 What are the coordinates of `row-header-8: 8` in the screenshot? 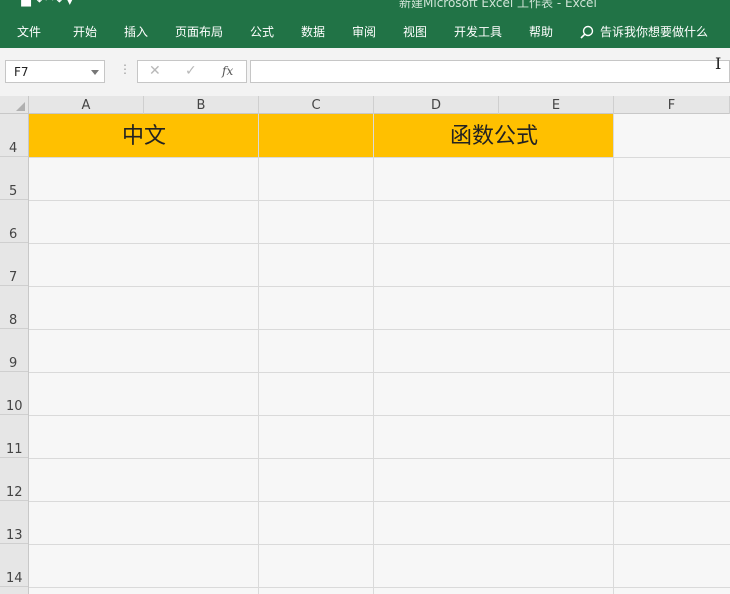 It's located at (14, 307).